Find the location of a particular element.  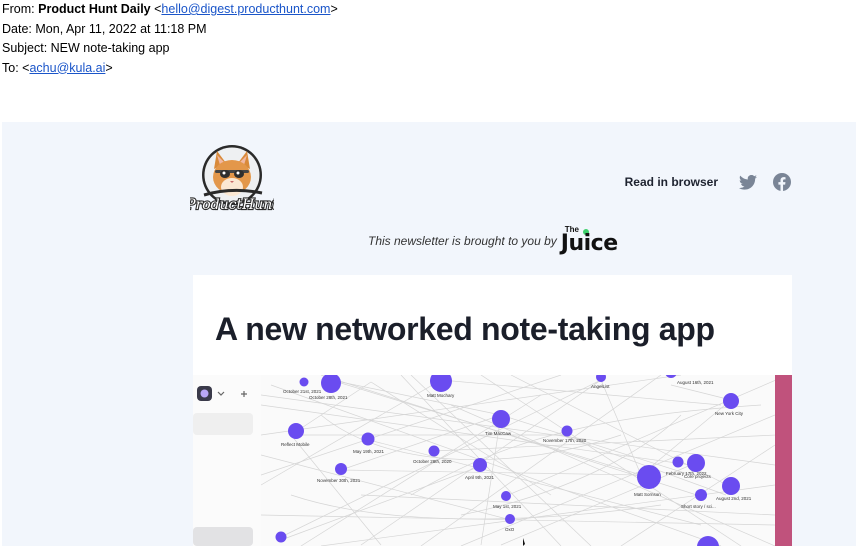

from-name: Product Hunt Daily is located at coordinates (94, 9).